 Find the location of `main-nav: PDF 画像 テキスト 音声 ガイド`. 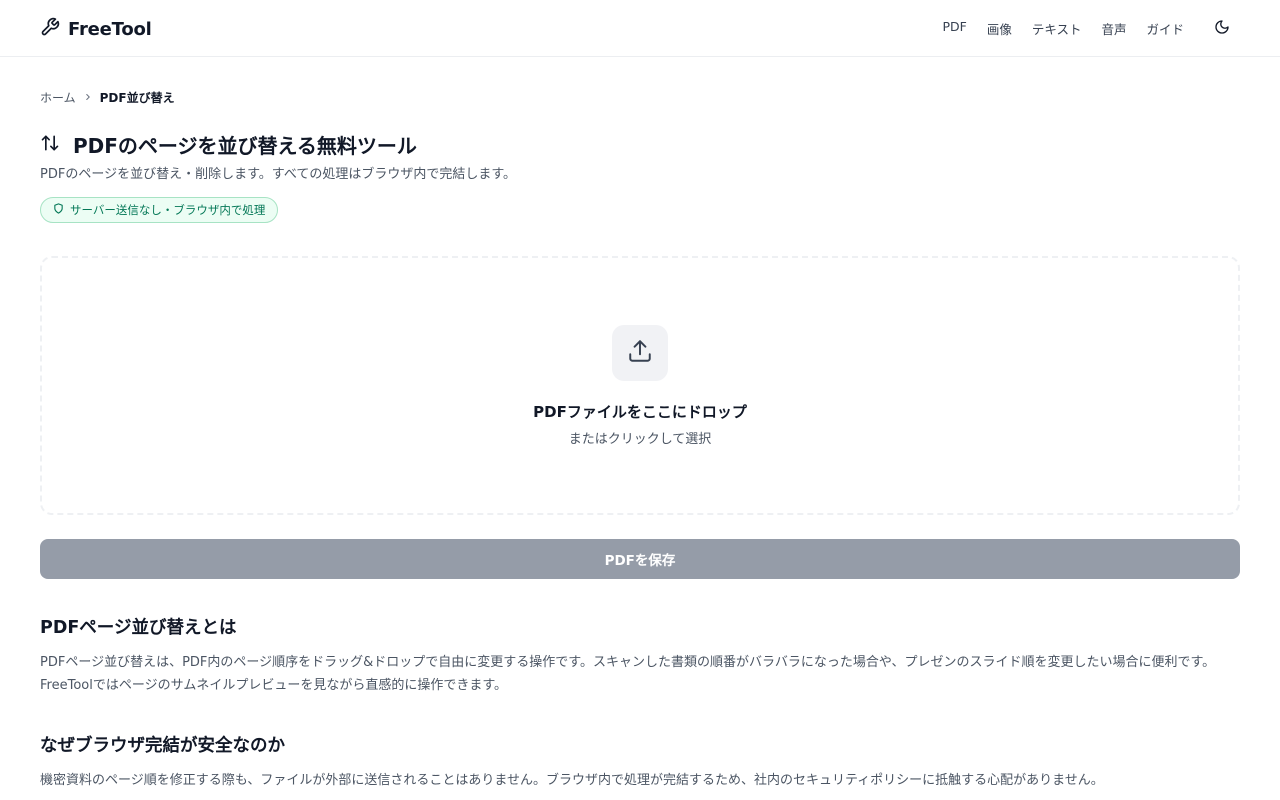

main-nav: PDF 画像 テキスト 音声 ガイド is located at coordinates (1063, 28).